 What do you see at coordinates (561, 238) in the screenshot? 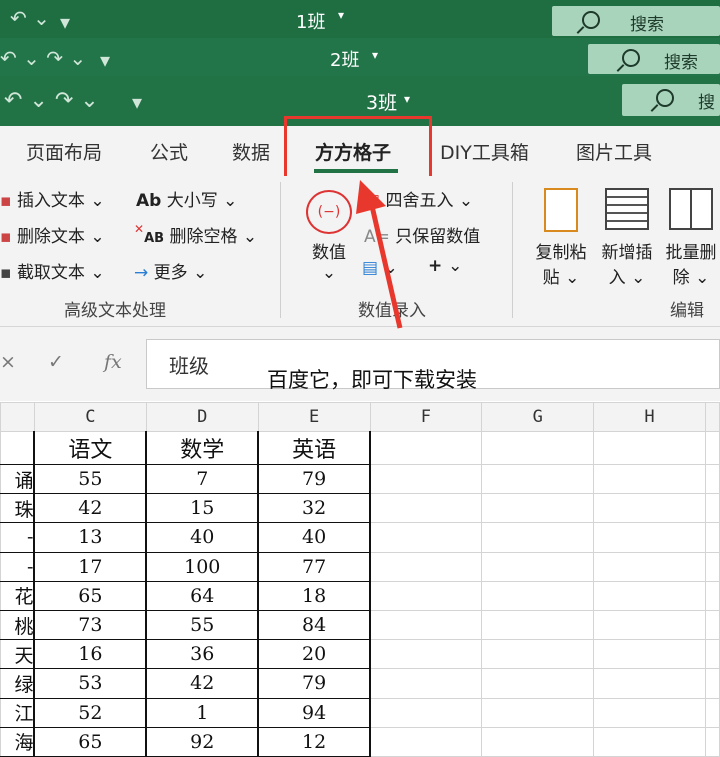
I see `copy-paste-button: 复制粘 贴 ⌄` at bounding box center [561, 238].